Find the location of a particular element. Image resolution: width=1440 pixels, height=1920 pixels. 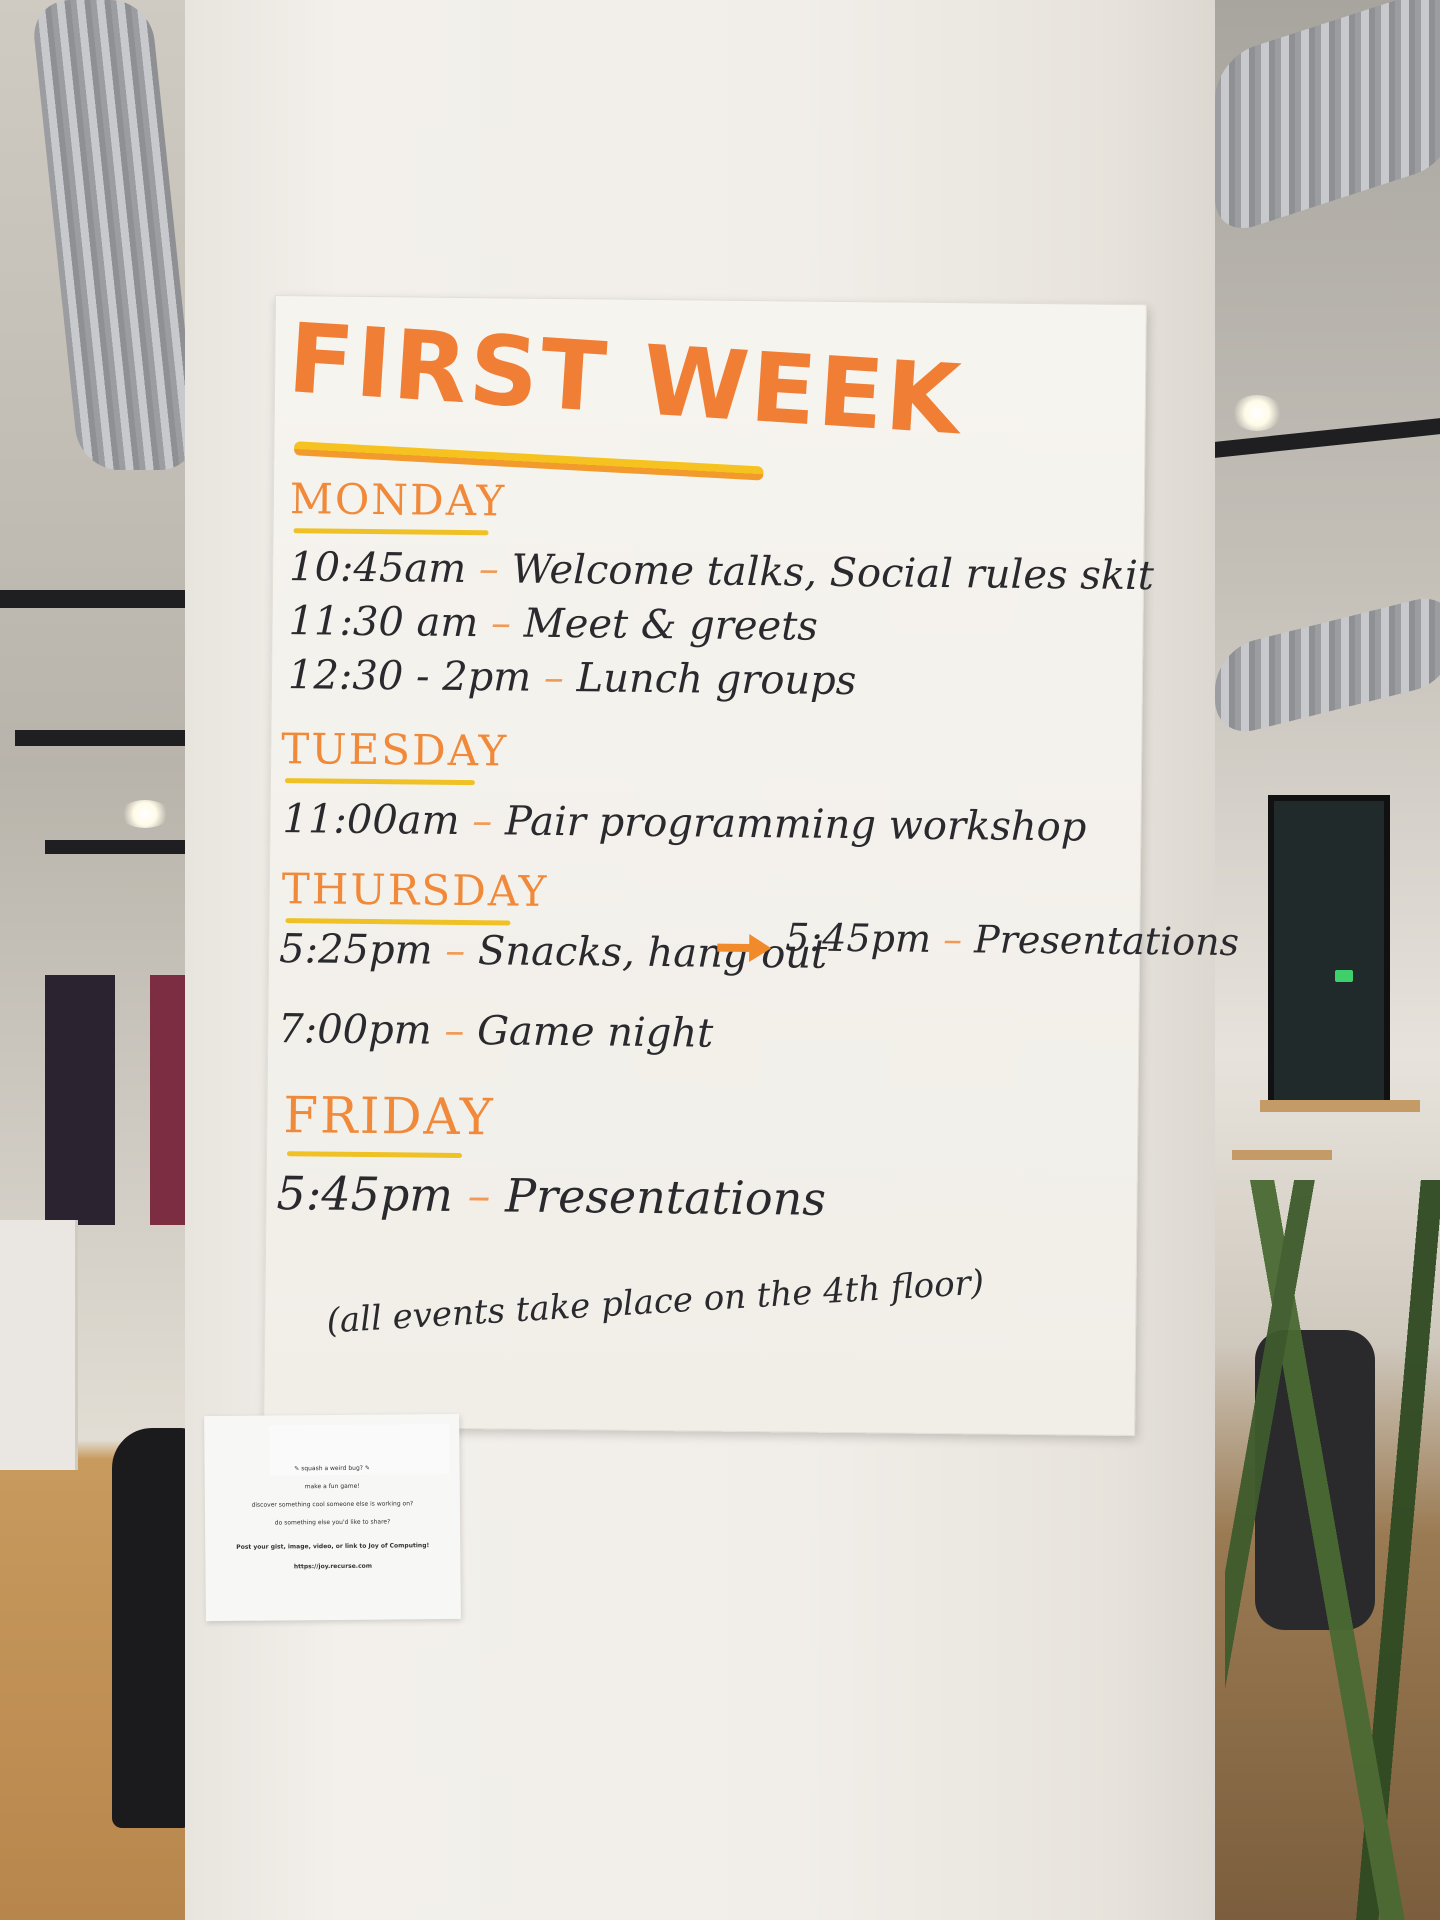

event-row: 11:00am – Pair programming workshop is located at coordinates (684, 823).